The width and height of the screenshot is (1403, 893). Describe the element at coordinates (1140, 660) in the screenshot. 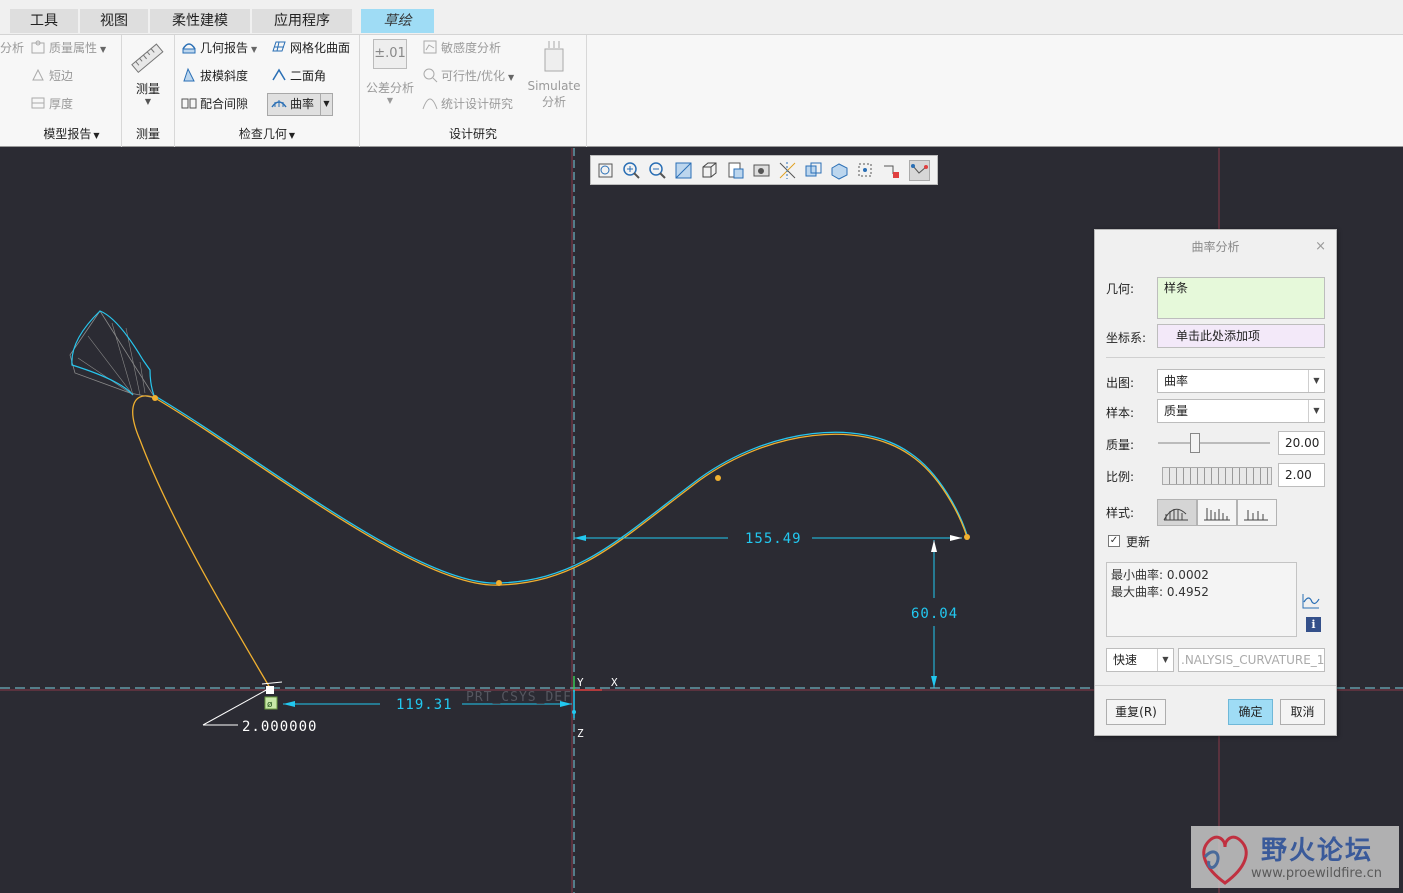

I see `mode-select: 快速 ▼` at that location.